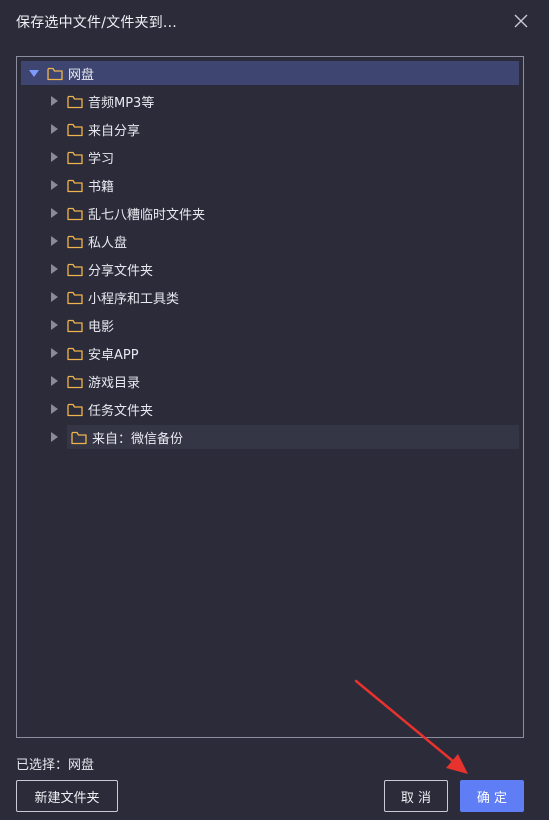 The width and height of the screenshot is (549, 820). What do you see at coordinates (283, 241) in the screenshot?
I see `tree-item: 私人盘` at bounding box center [283, 241].